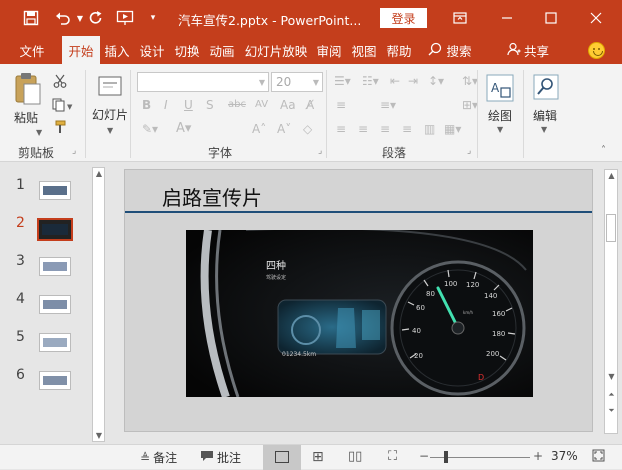  I want to click on tab-insert: 插入, so click(117, 50).